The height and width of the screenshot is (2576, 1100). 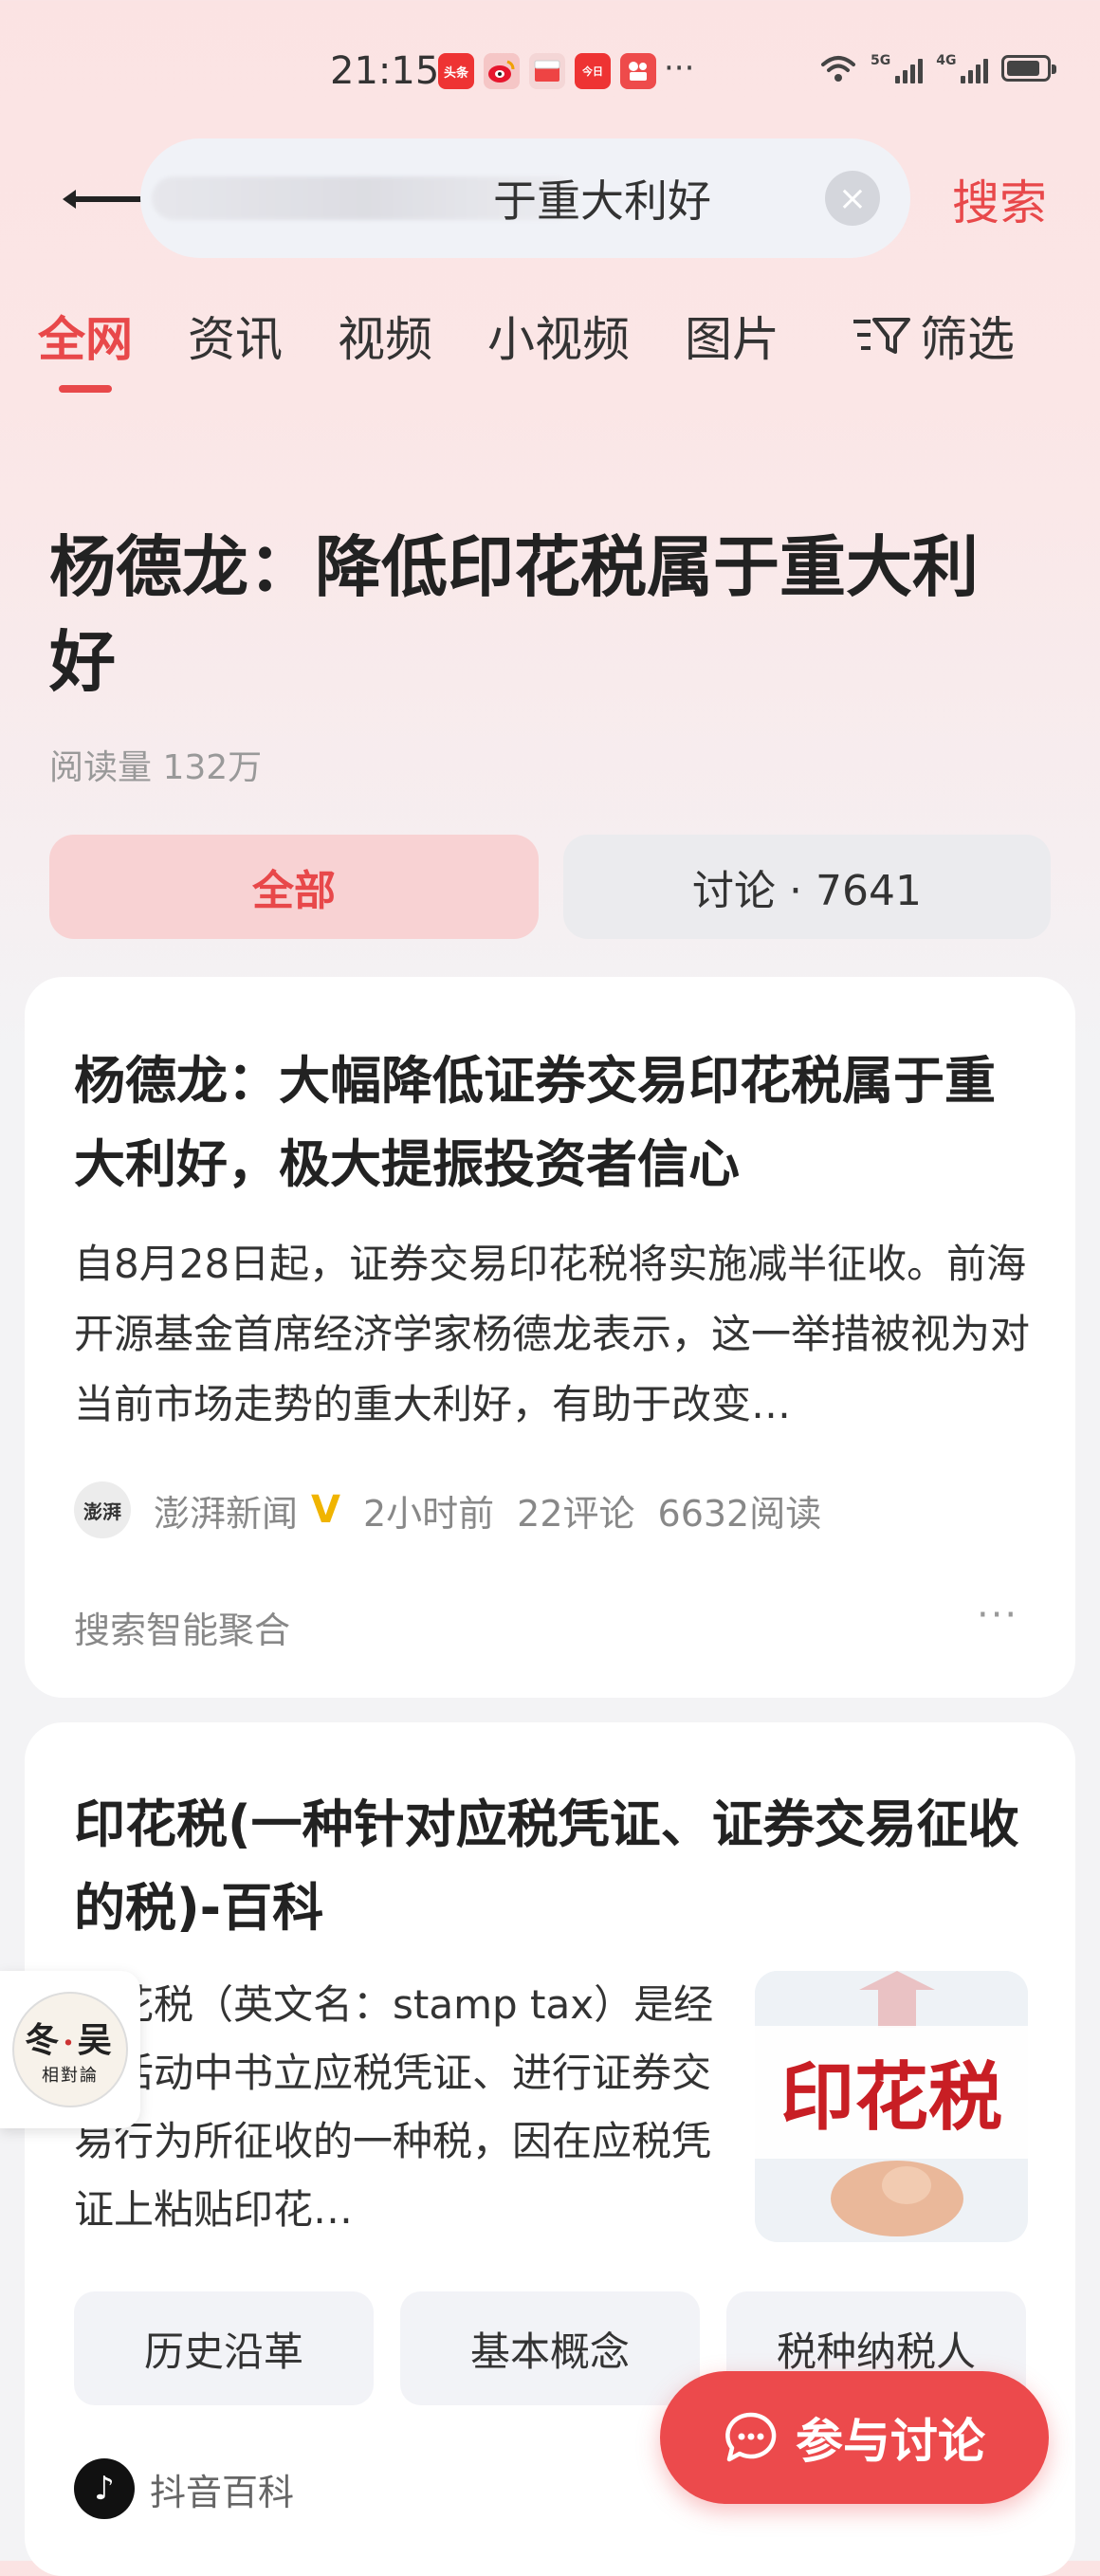 What do you see at coordinates (891, 2098) in the screenshot?
I see `svg-text: 印花税` at bounding box center [891, 2098].